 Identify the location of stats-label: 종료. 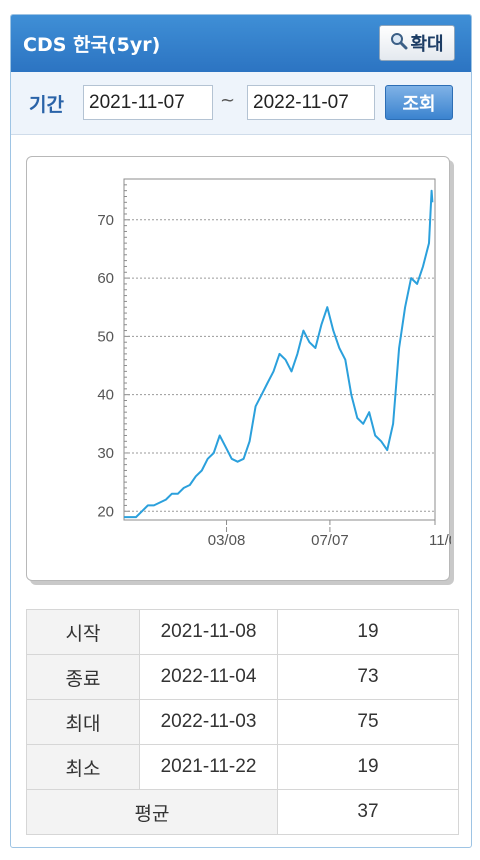
(83, 677).